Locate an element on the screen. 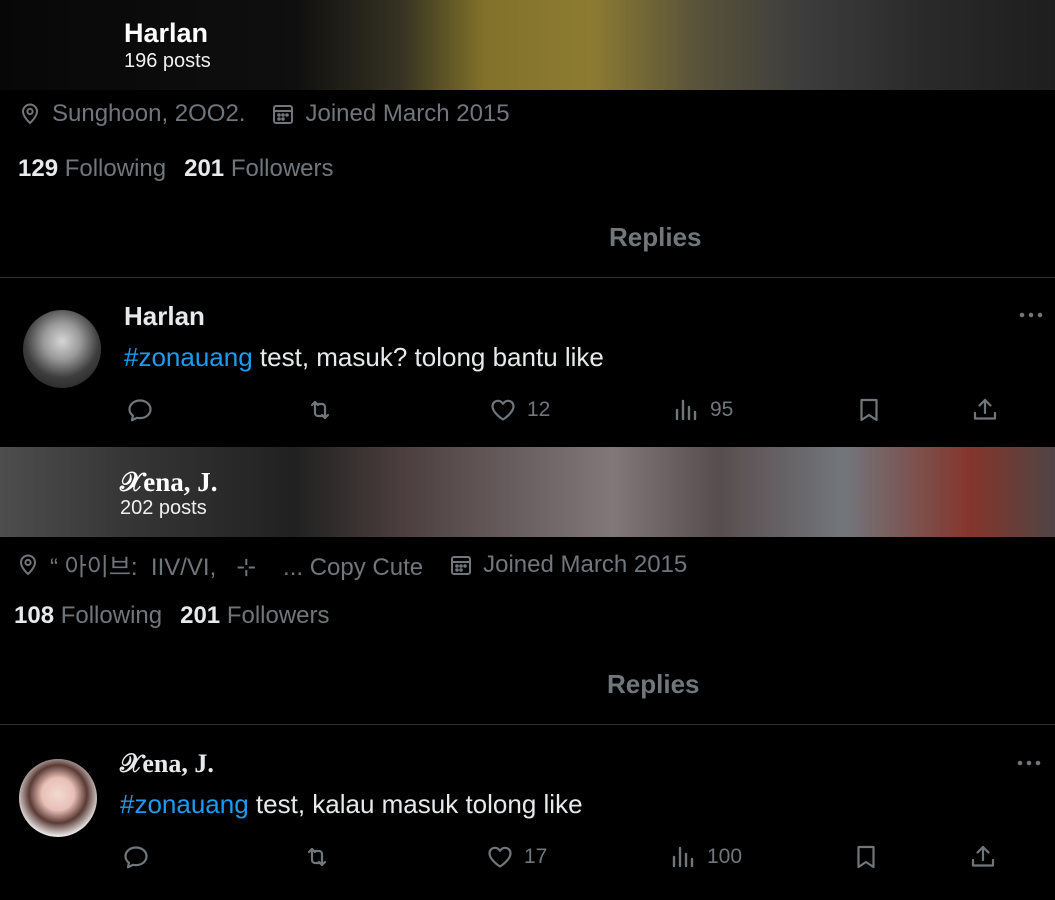 This screenshot has width=1055, height=900. like-count: 12 is located at coordinates (539, 409).